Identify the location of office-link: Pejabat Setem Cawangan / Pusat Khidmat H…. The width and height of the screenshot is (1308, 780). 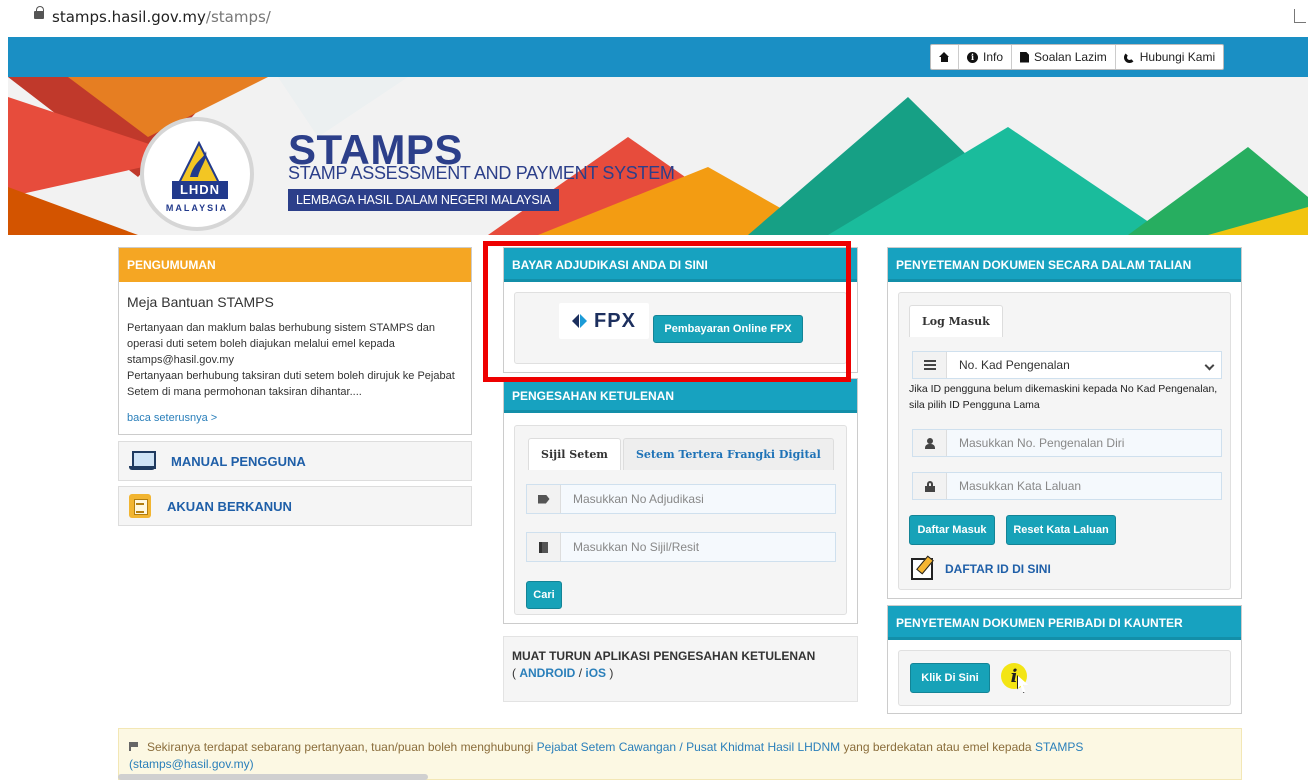
(688, 747).